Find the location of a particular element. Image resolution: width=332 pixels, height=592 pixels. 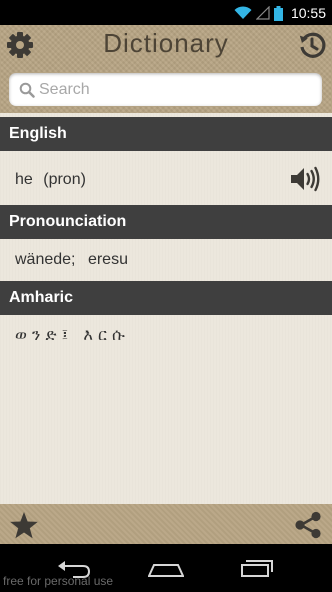

history-icon is located at coordinates (312, 45).